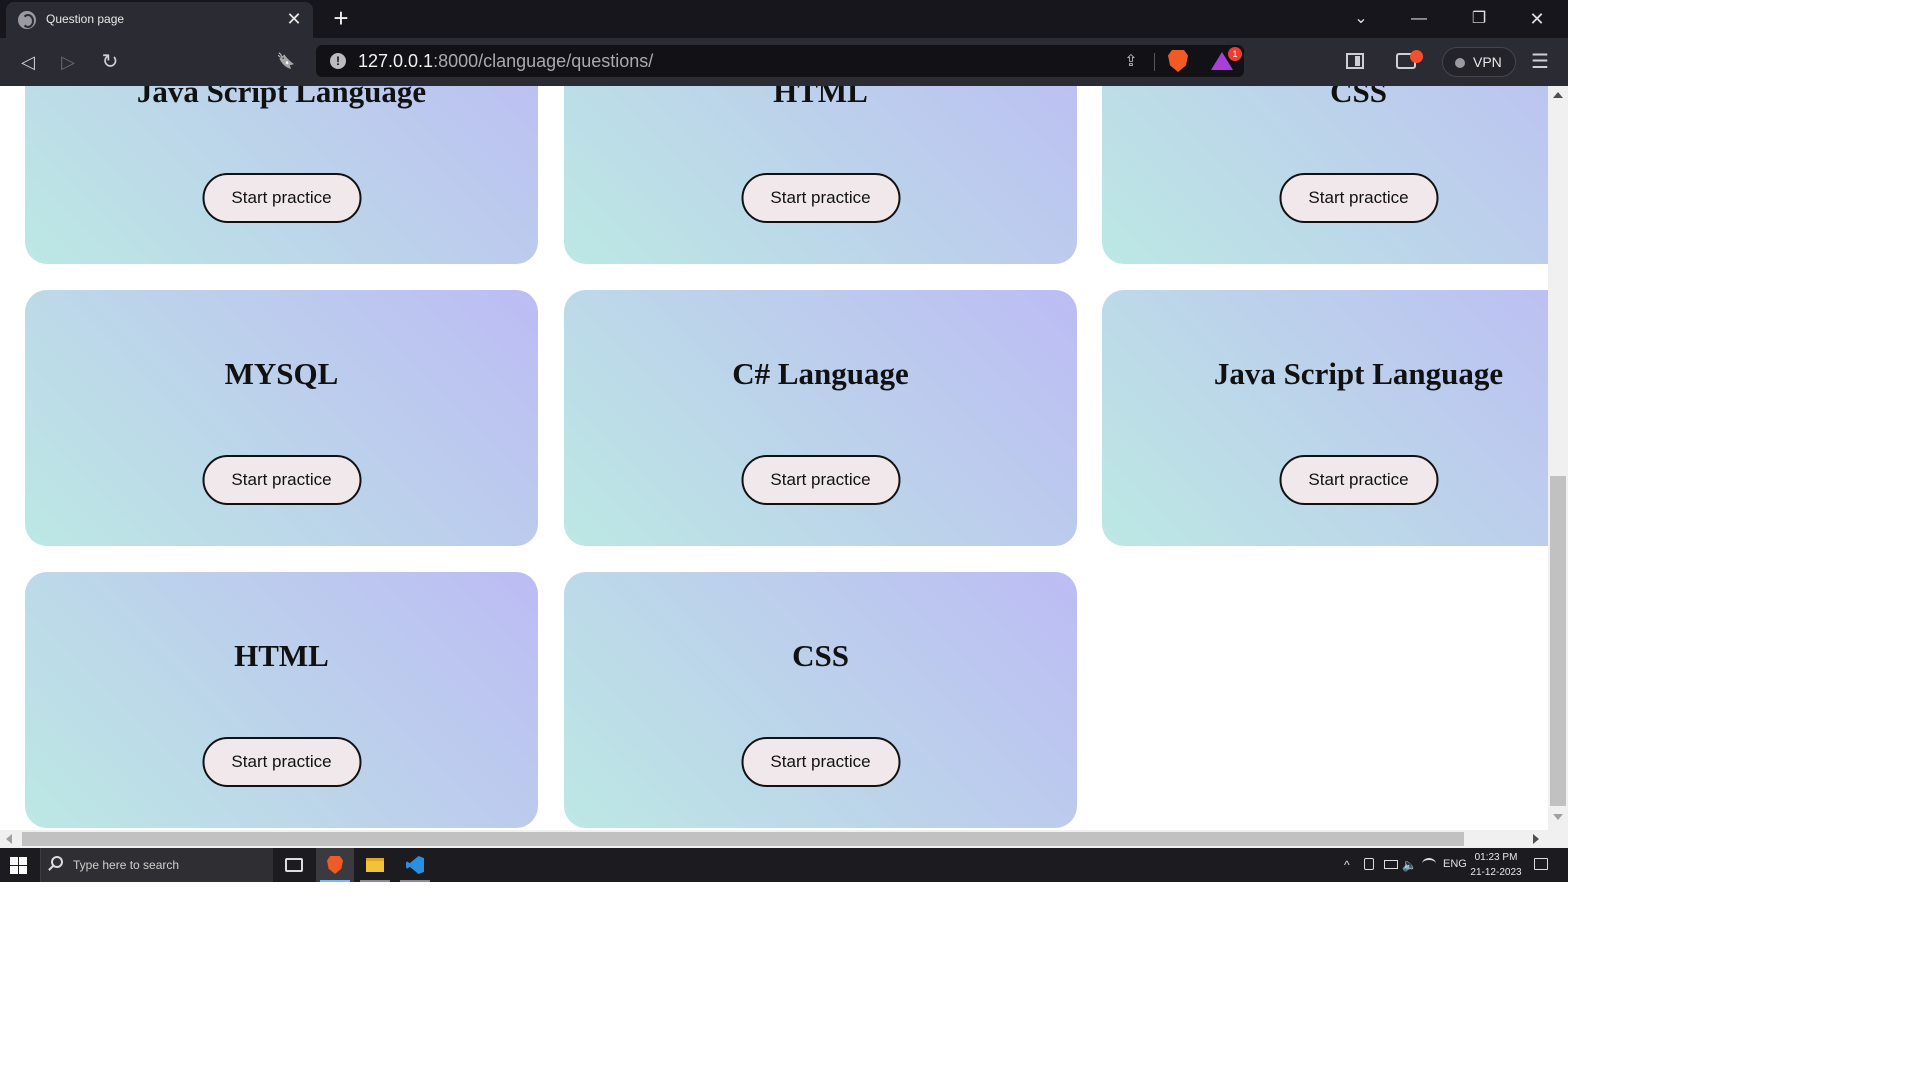 This screenshot has width=1920, height=1080. Describe the element at coordinates (1131, 62) in the screenshot. I see `share-icon: ⇪` at that location.